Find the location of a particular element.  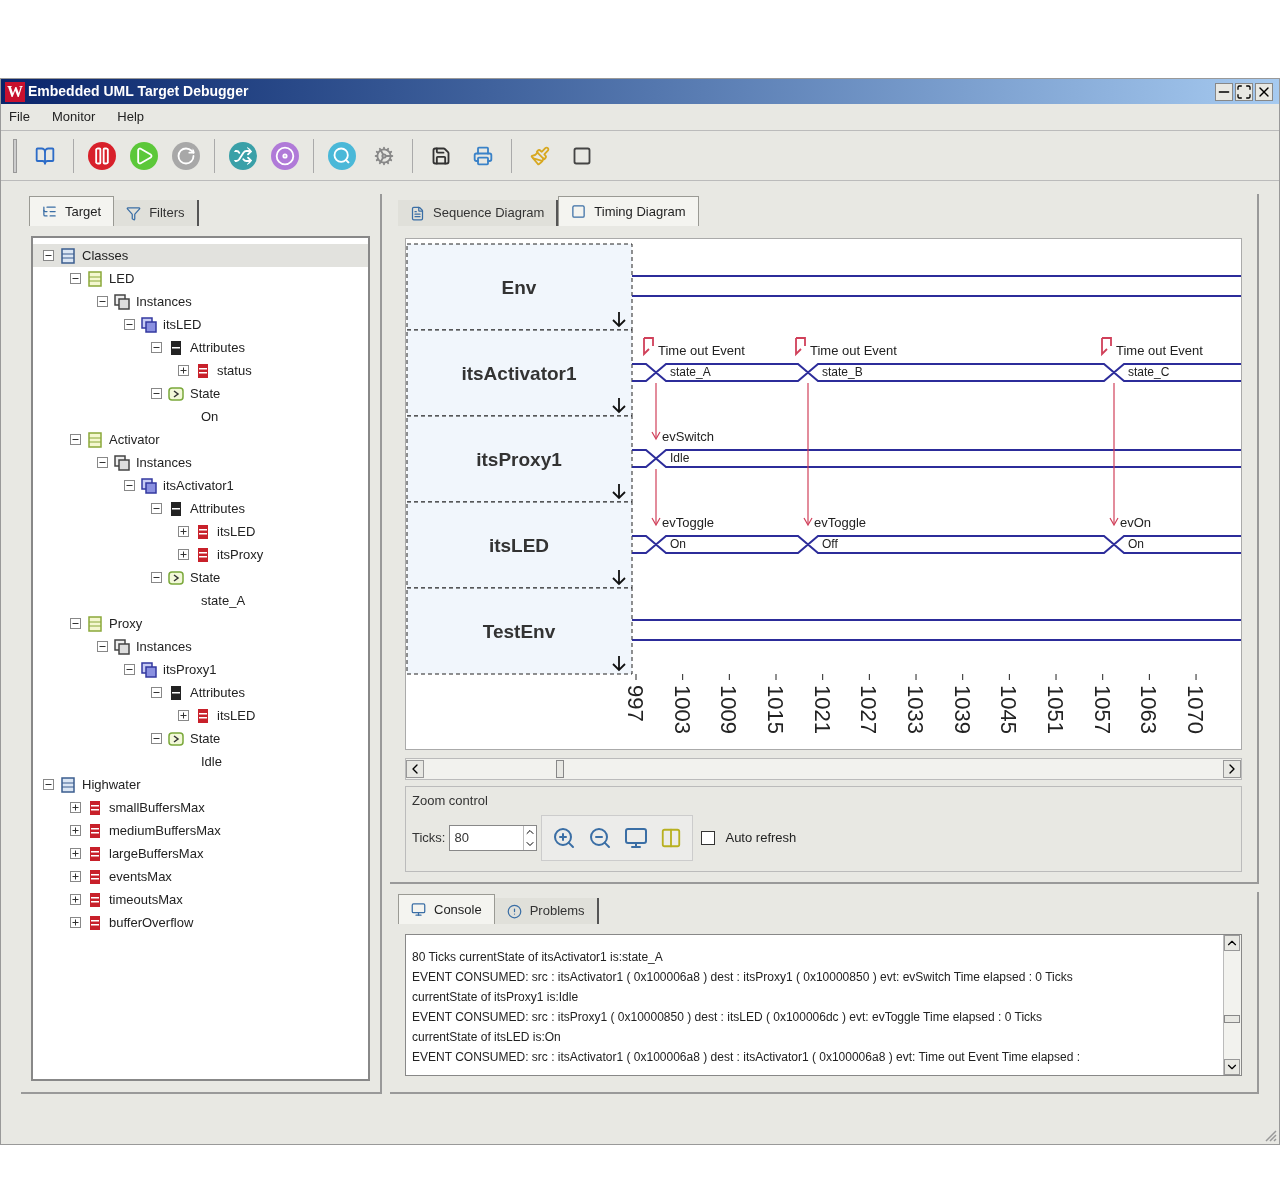

tree-row: eventsMax is located at coordinates (200, 876).